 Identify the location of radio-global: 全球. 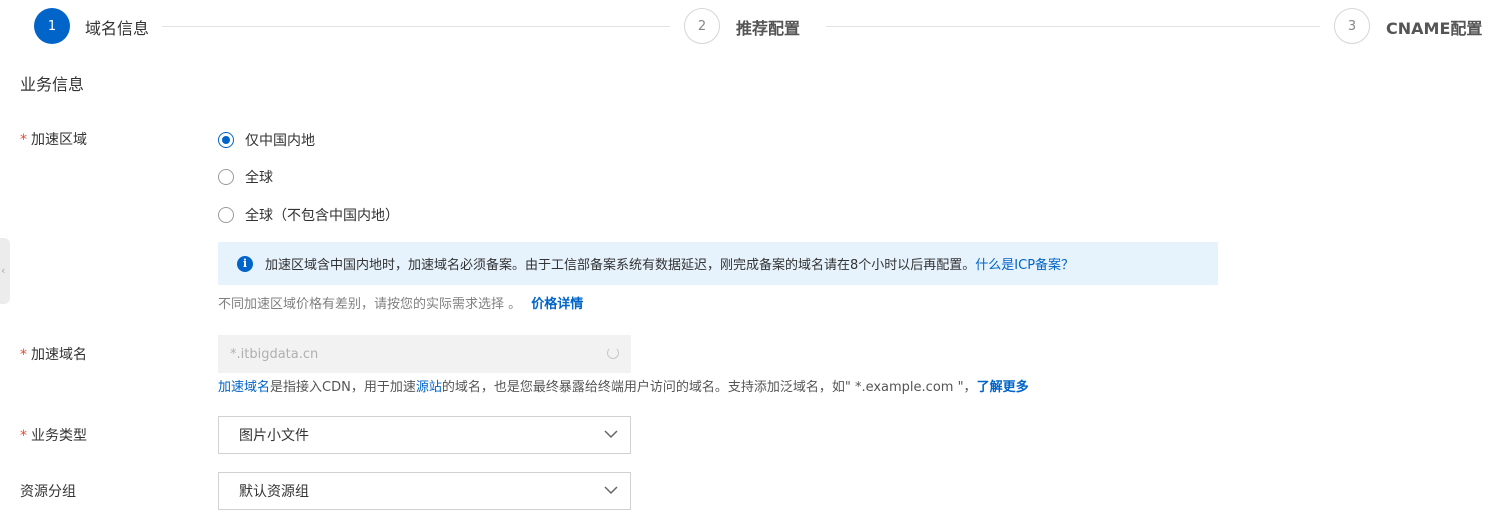
(245, 177).